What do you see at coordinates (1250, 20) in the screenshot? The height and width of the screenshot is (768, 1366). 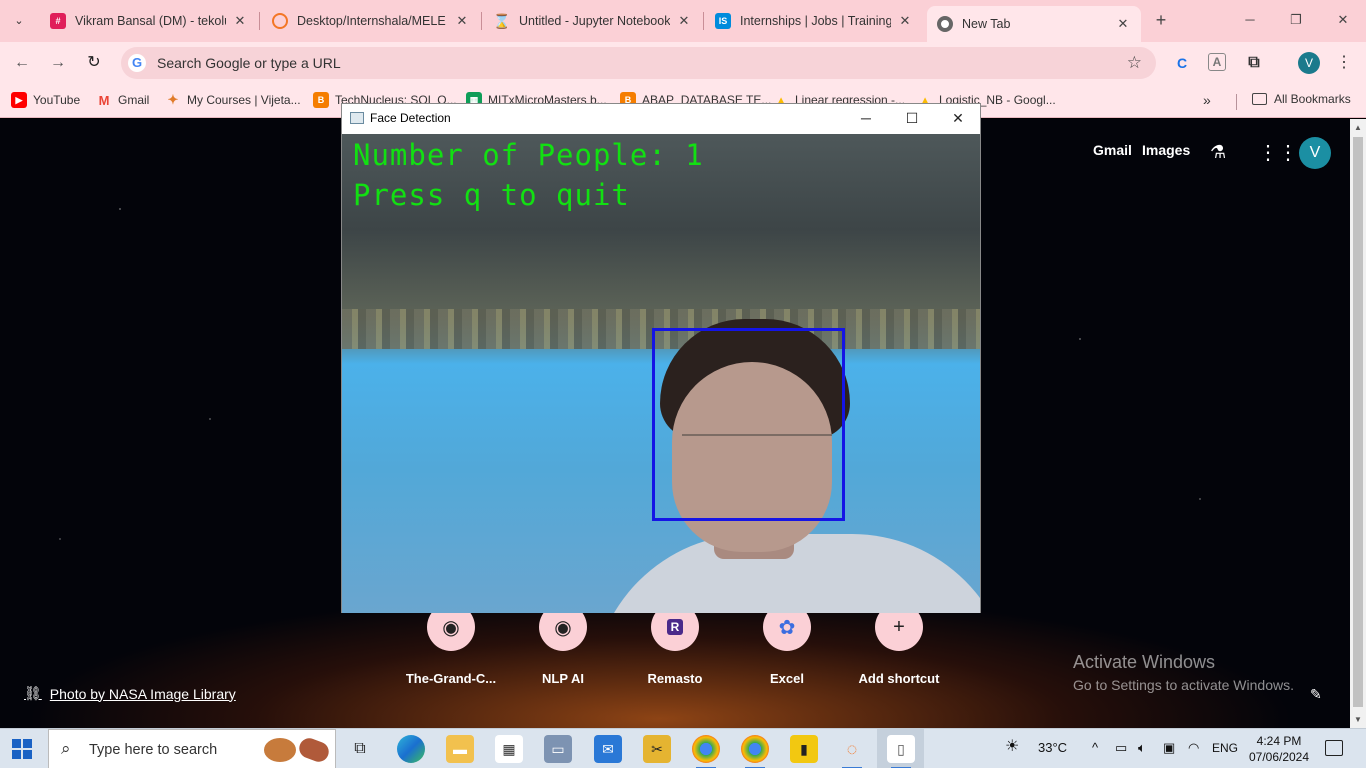 I see `minimize-button: ─` at bounding box center [1250, 20].